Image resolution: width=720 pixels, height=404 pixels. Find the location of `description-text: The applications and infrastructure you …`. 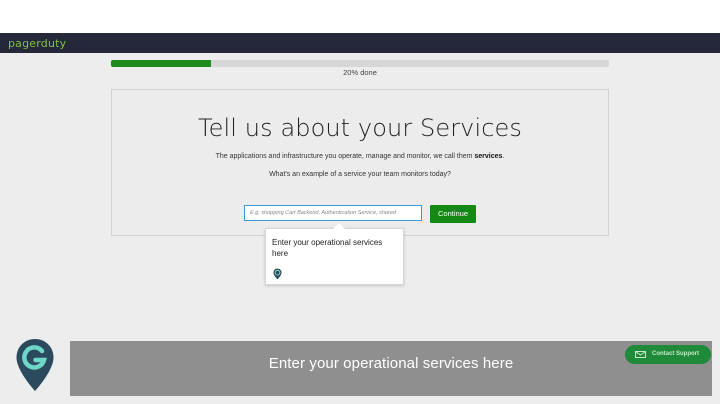

description-text: The applications and infrastructure you … is located at coordinates (360, 156).